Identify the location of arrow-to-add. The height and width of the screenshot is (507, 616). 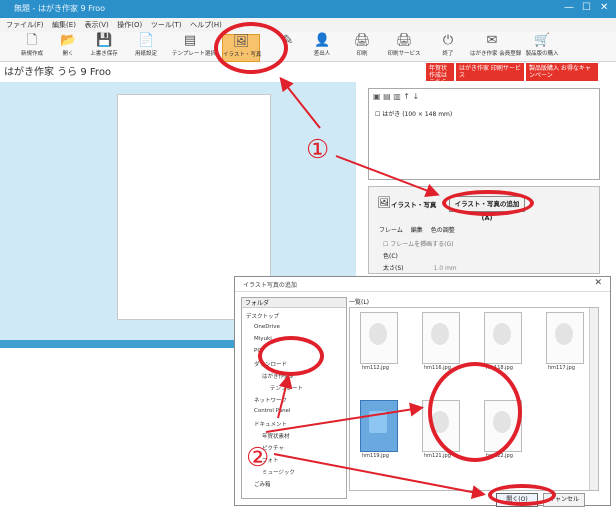
(387, 176).